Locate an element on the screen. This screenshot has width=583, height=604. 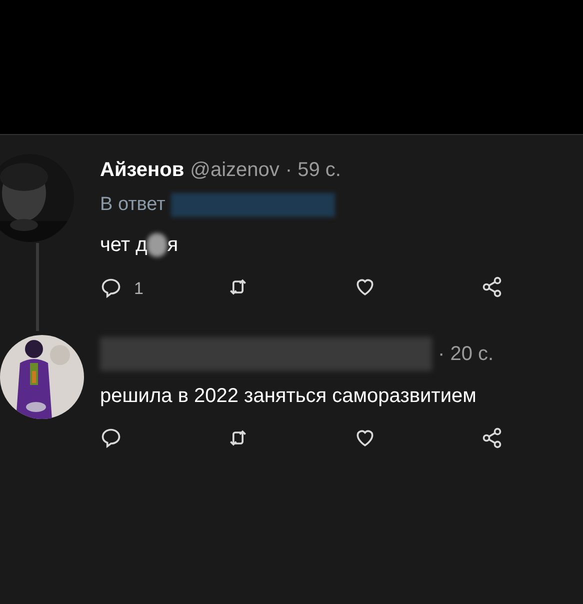
reply-count: 1 is located at coordinates (139, 289).